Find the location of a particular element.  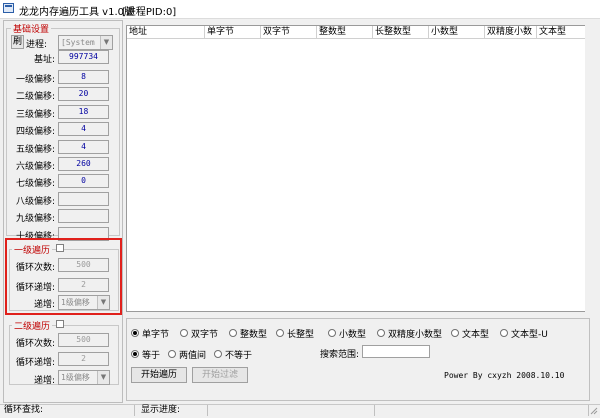

offset-label: 七级偏移: is located at coordinates (35, 184).